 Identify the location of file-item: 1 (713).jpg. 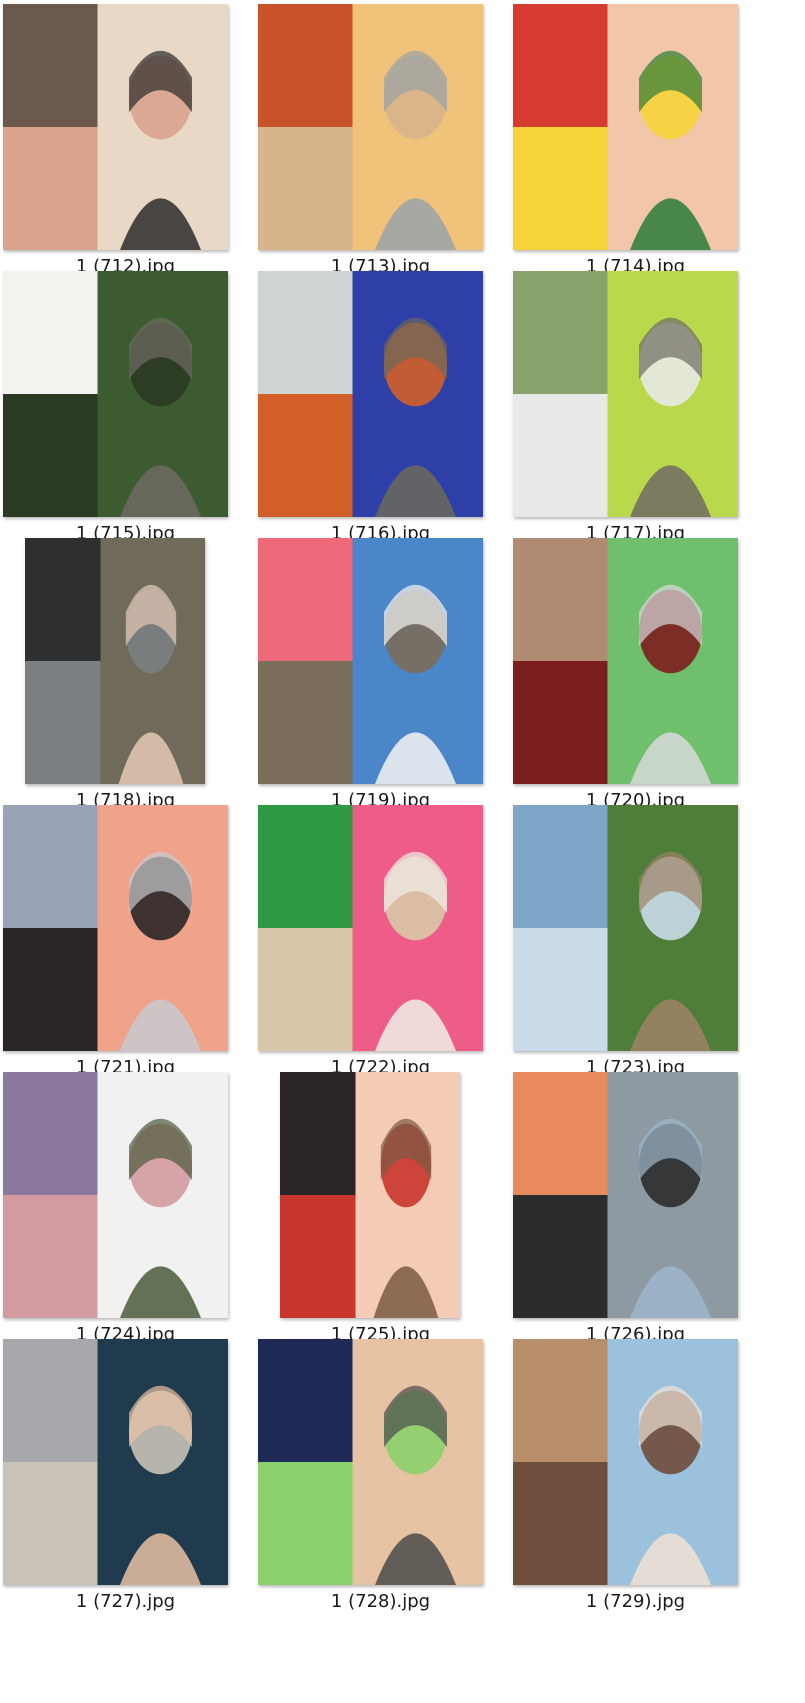
(380, 138).